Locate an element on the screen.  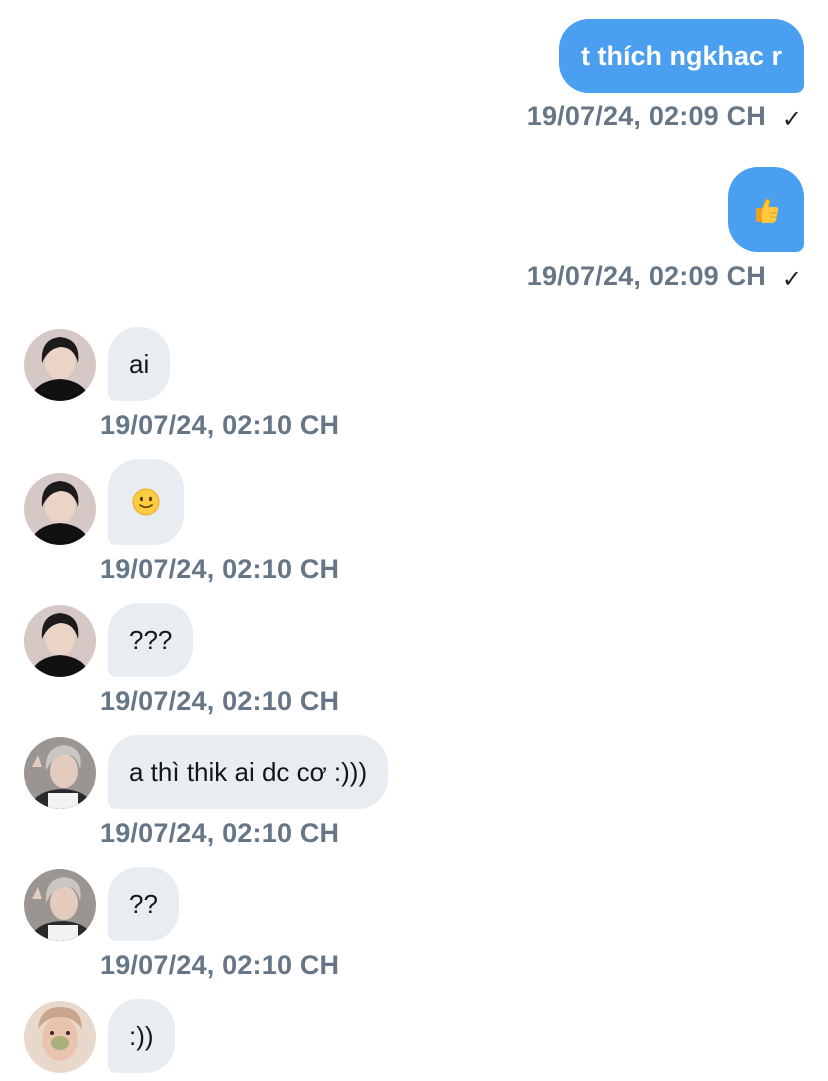
message-text: ai is located at coordinates (139, 363).